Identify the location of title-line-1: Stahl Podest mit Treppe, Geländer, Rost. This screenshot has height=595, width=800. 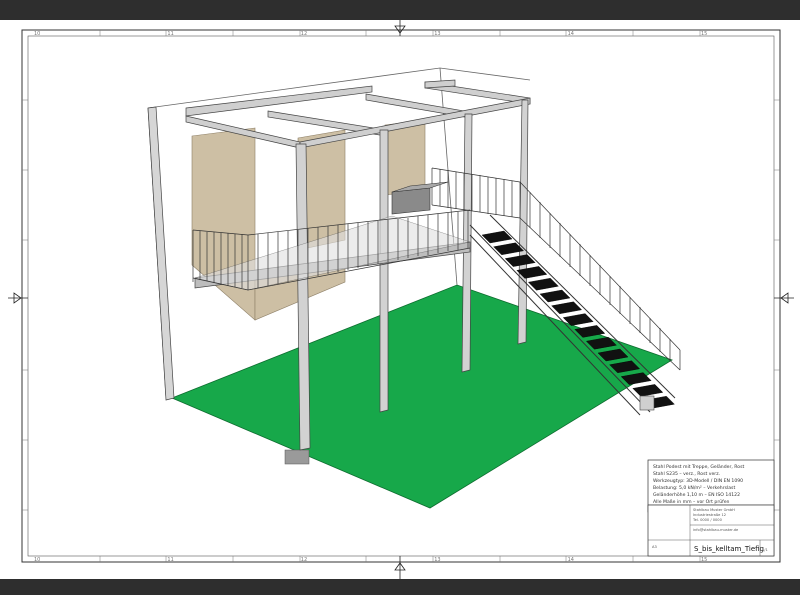
(698, 467).